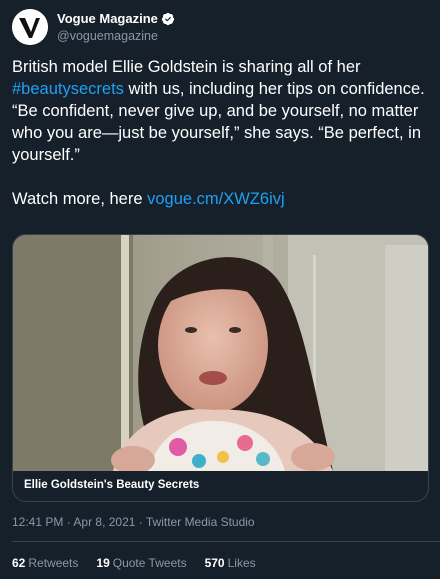  Describe the element at coordinates (53, 563) in the screenshot. I see `retweets-label: Retweets` at that location.